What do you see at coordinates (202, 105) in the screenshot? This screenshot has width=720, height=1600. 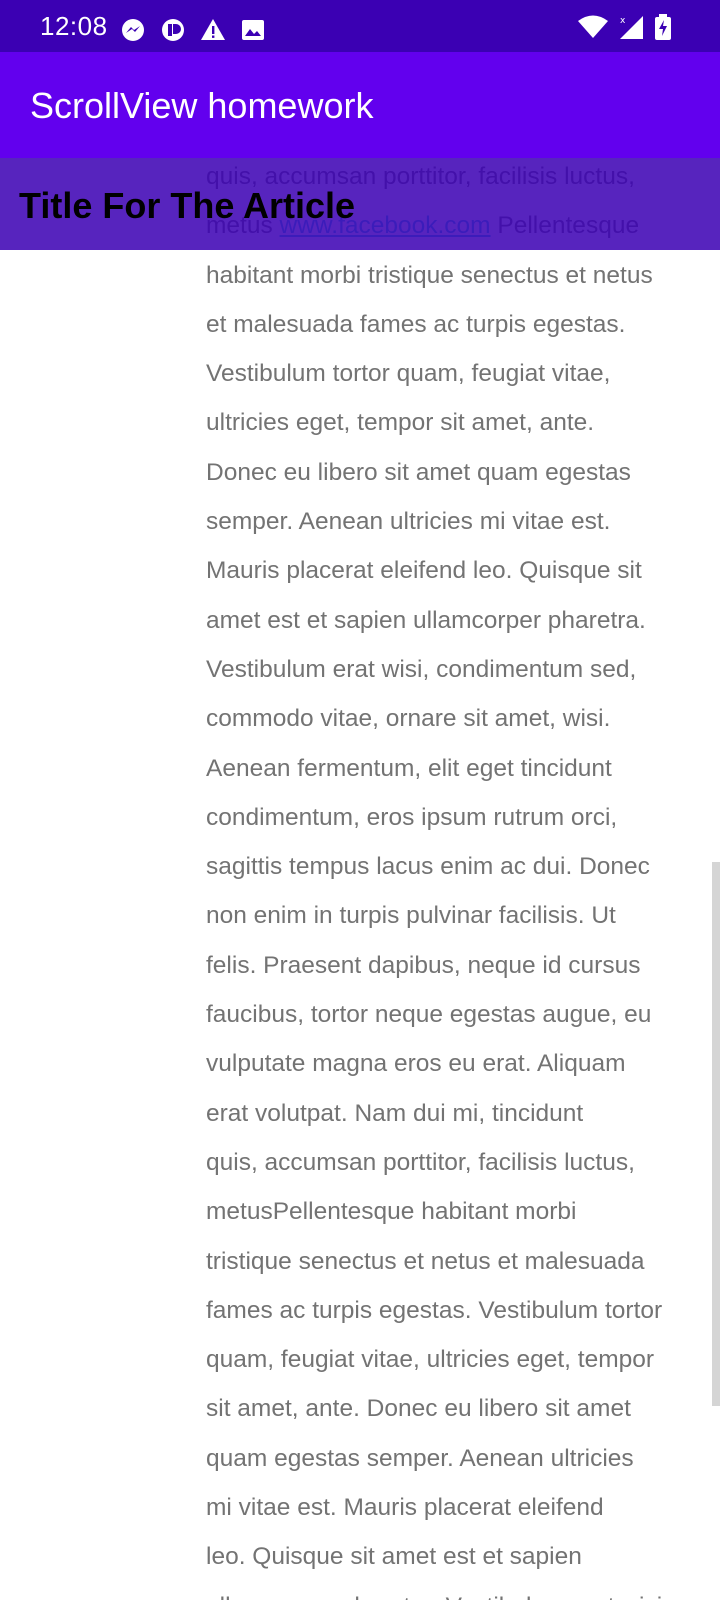 I see `app-title: ScrollView homework` at bounding box center [202, 105].